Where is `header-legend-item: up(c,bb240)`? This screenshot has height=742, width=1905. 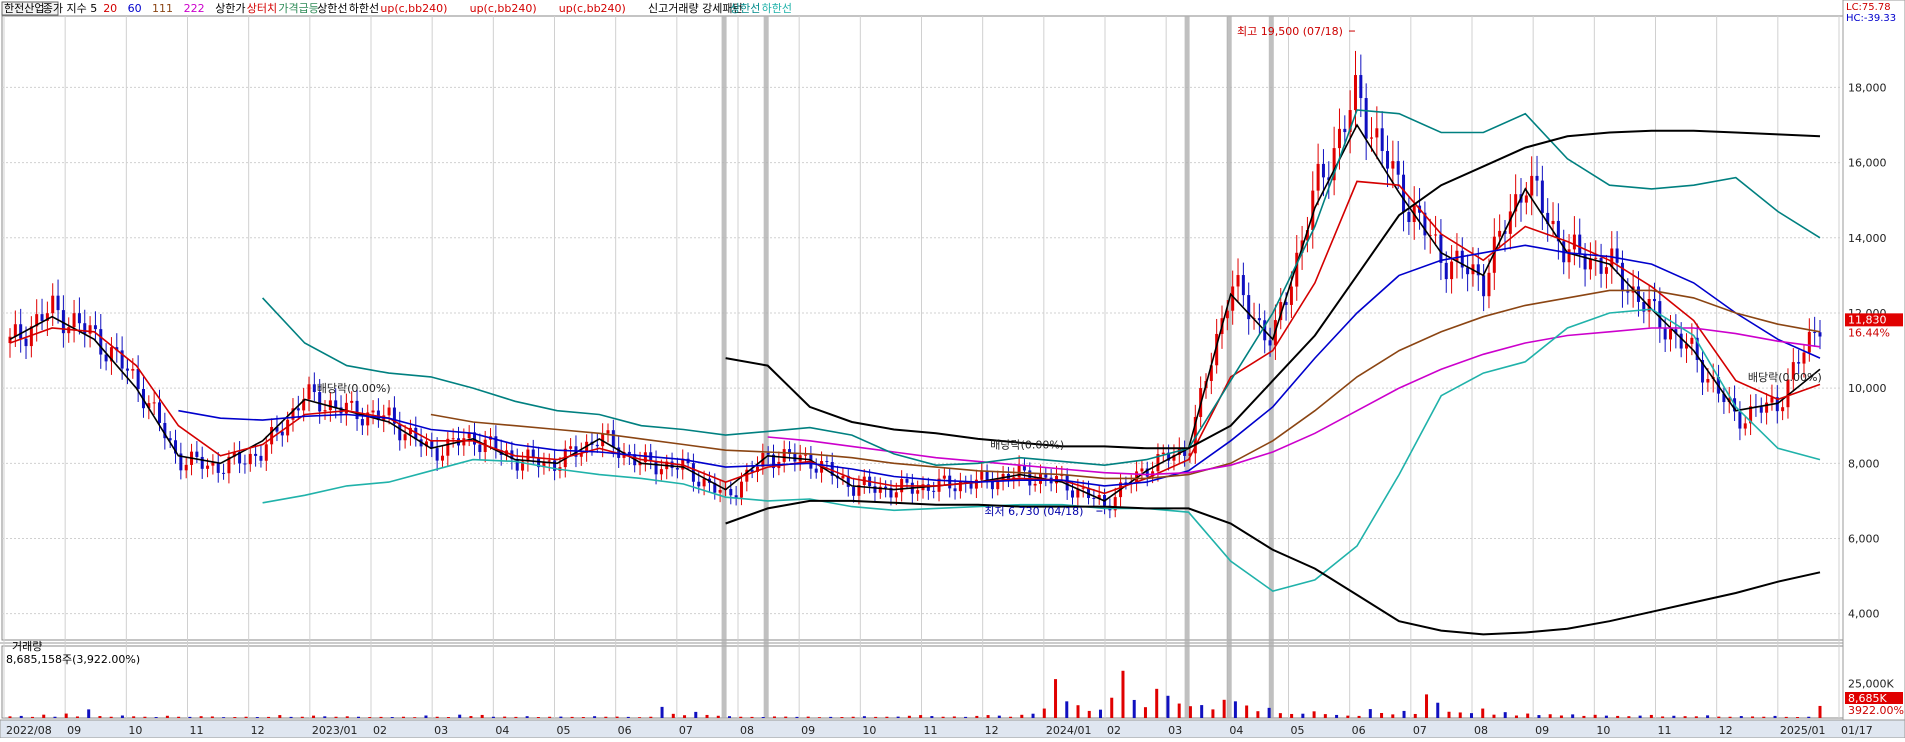 header-legend-item: up(c,bb240) is located at coordinates (413, 8).